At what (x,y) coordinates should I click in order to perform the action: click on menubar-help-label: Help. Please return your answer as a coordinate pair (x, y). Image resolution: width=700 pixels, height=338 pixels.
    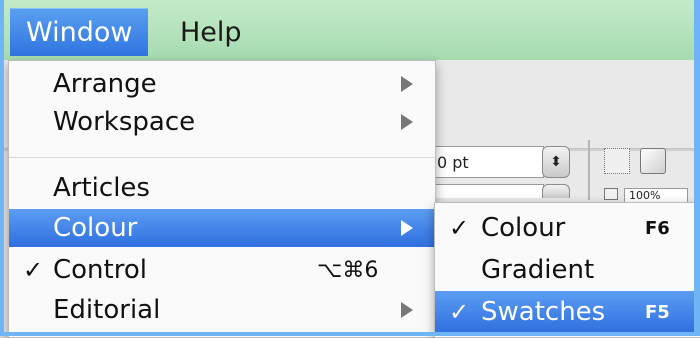
    Looking at the image, I should click on (211, 32).